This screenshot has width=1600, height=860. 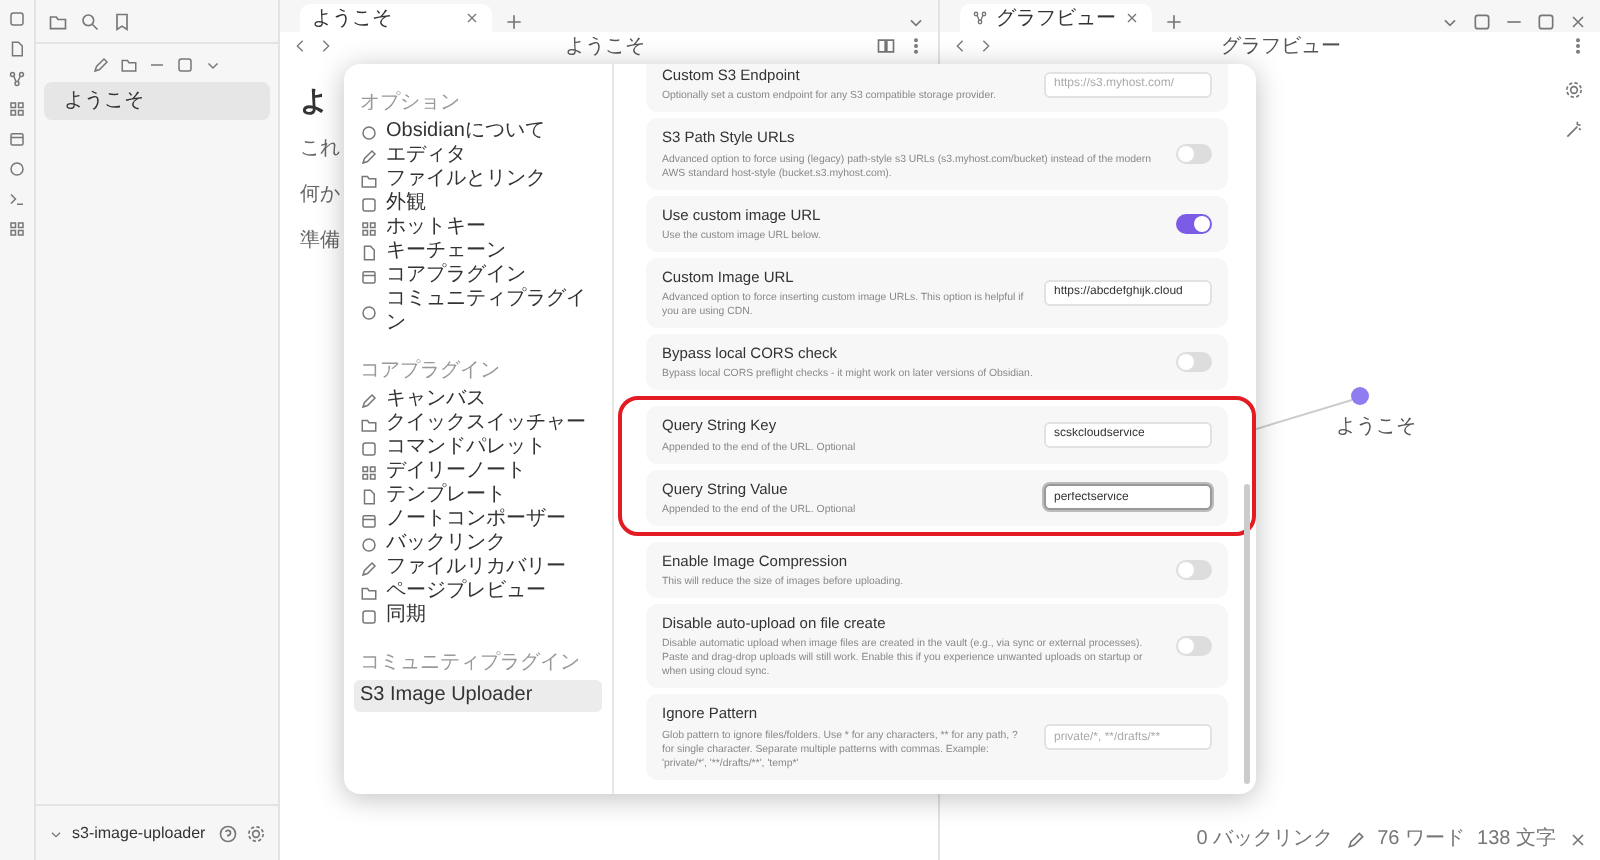 What do you see at coordinates (1360, 396) in the screenshot?
I see `graph-node` at bounding box center [1360, 396].